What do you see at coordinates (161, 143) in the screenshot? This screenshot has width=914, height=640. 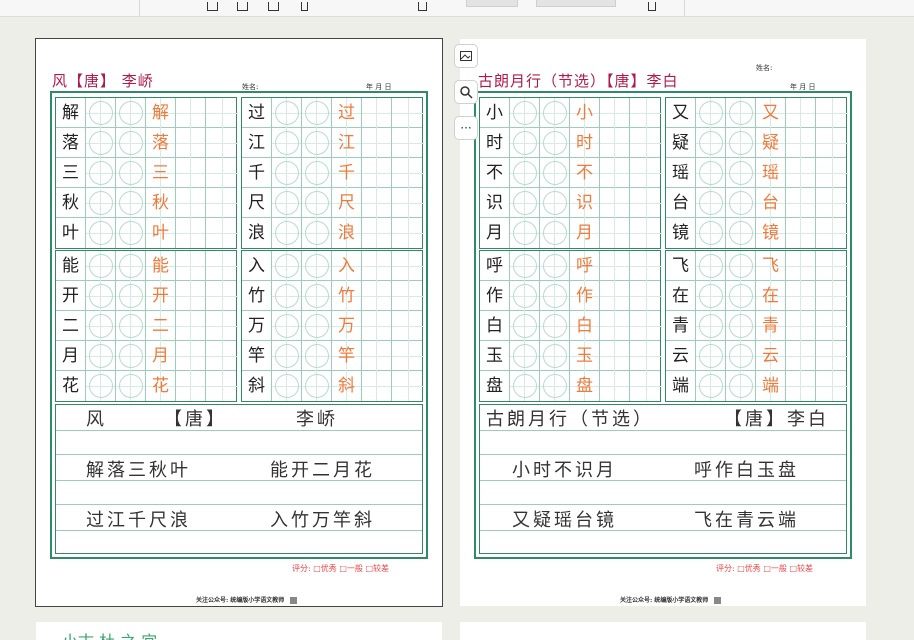 I see `trace-cell: 落` at bounding box center [161, 143].